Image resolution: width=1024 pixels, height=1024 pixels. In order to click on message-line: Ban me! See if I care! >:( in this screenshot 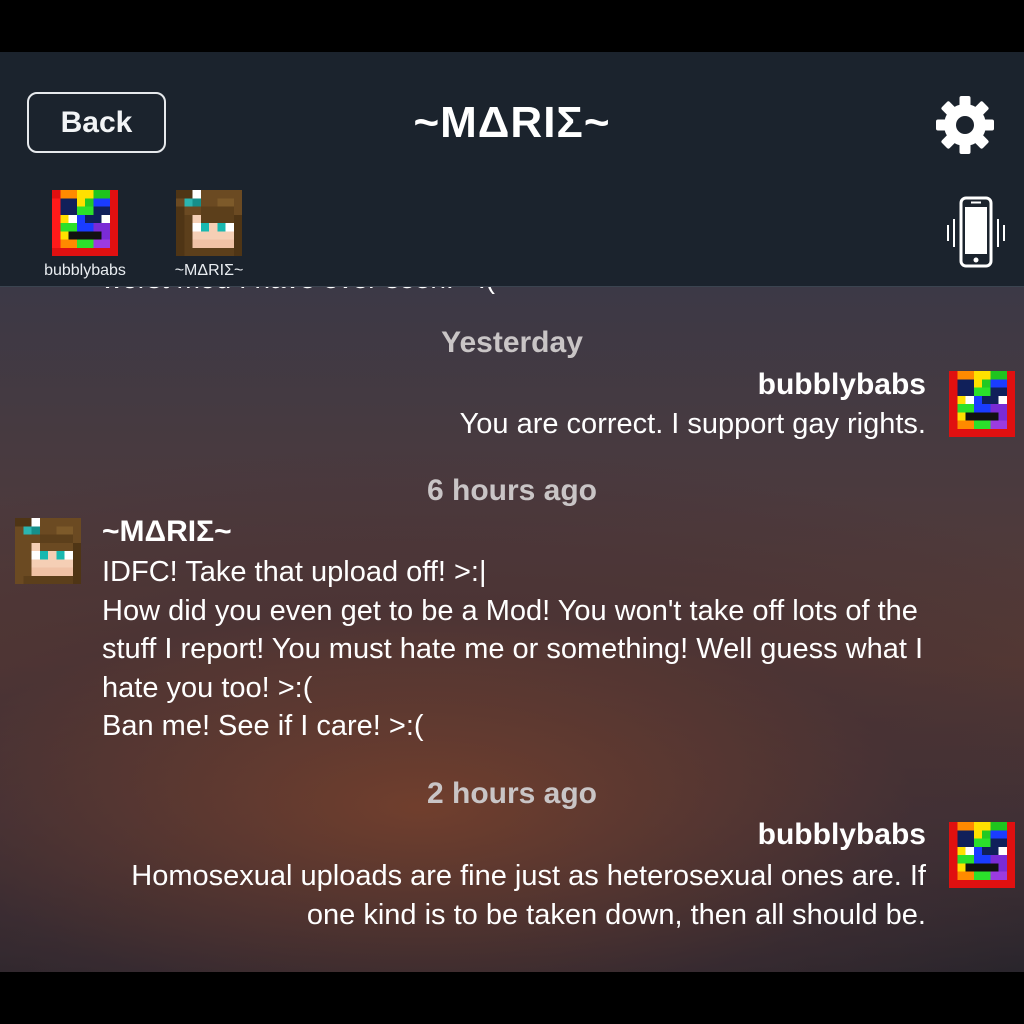, I will do `click(263, 726)`.